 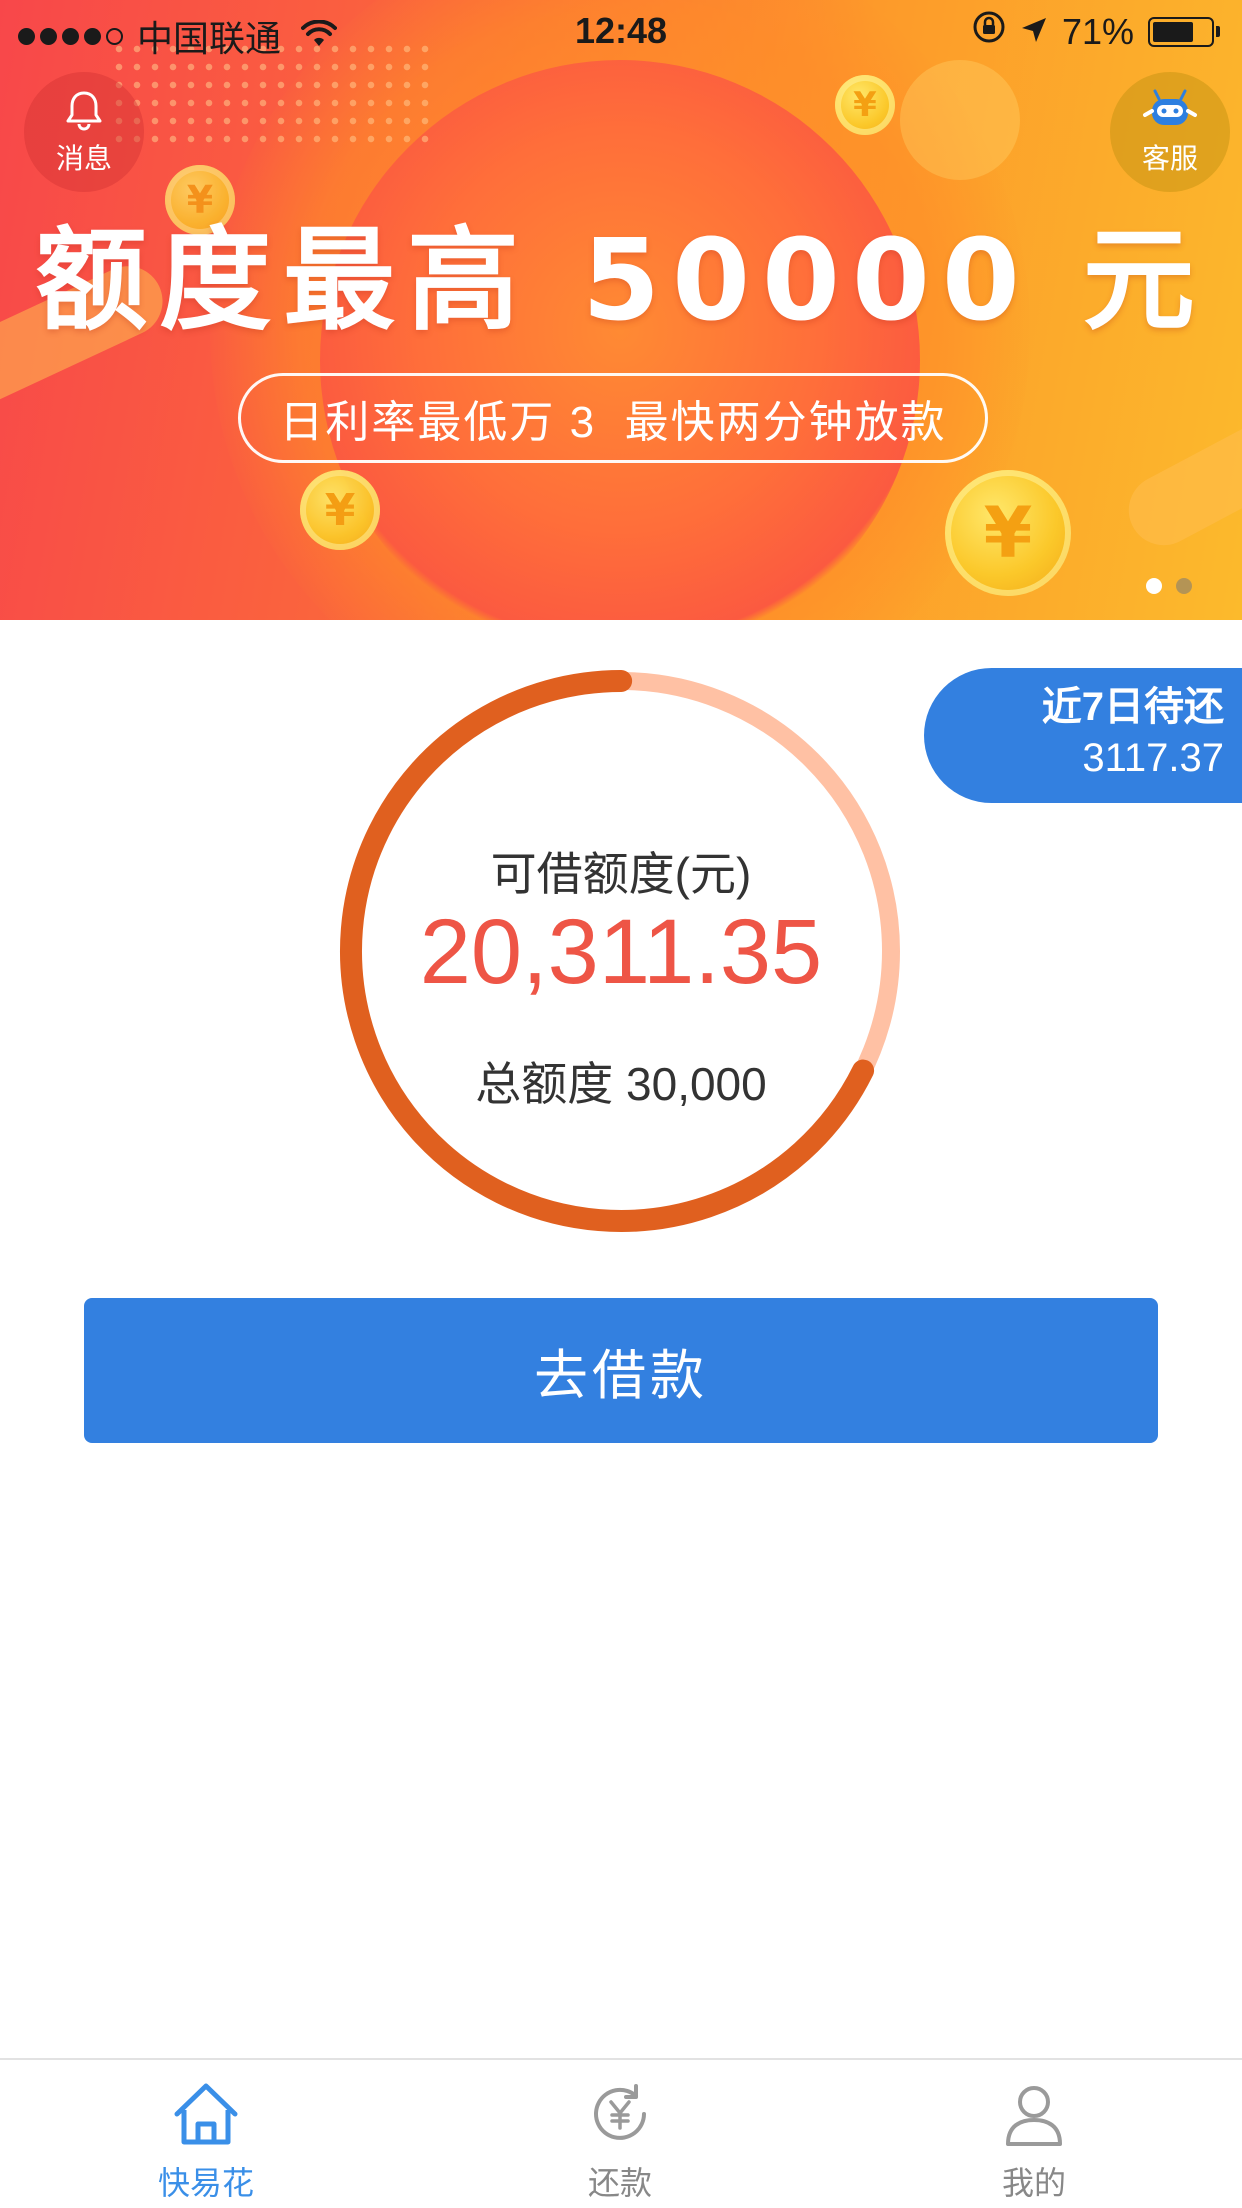 I want to click on banner-headline: 额度最高 50000 元, so click(x=621, y=281).